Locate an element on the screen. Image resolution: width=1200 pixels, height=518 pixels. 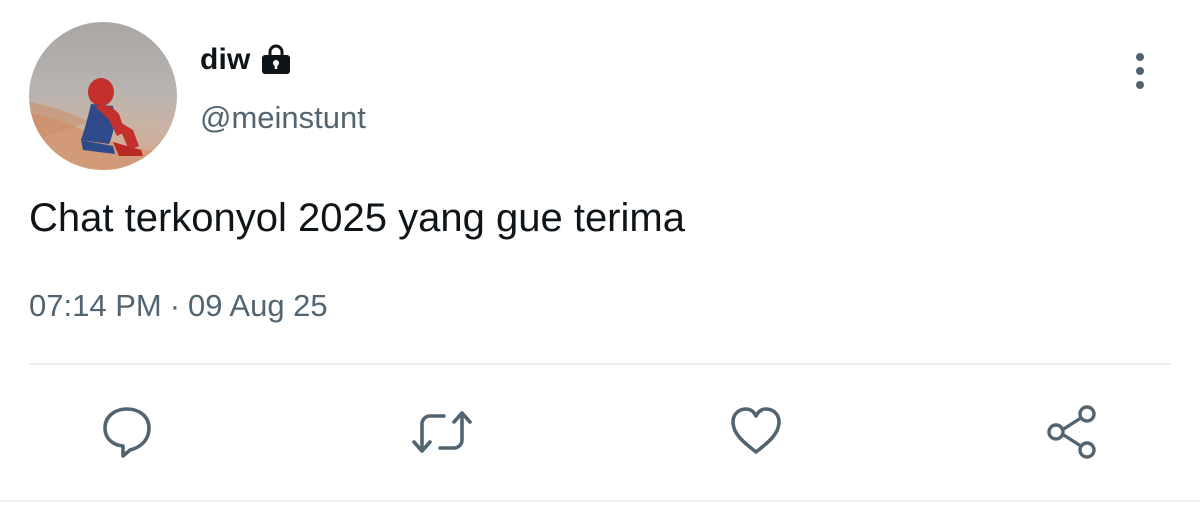
avatar is located at coordinates (103, 96).